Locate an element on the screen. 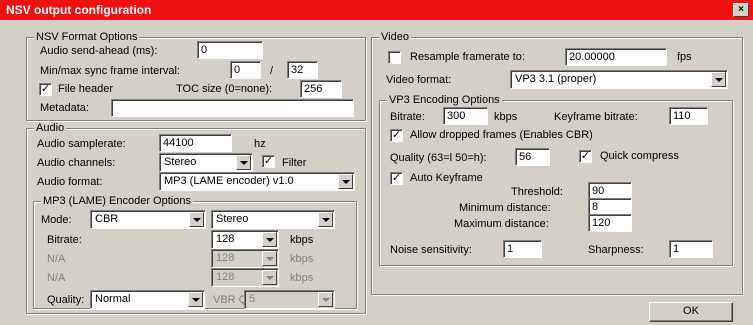  window-title: NSV output configuration is located at coordinates (79, 10).